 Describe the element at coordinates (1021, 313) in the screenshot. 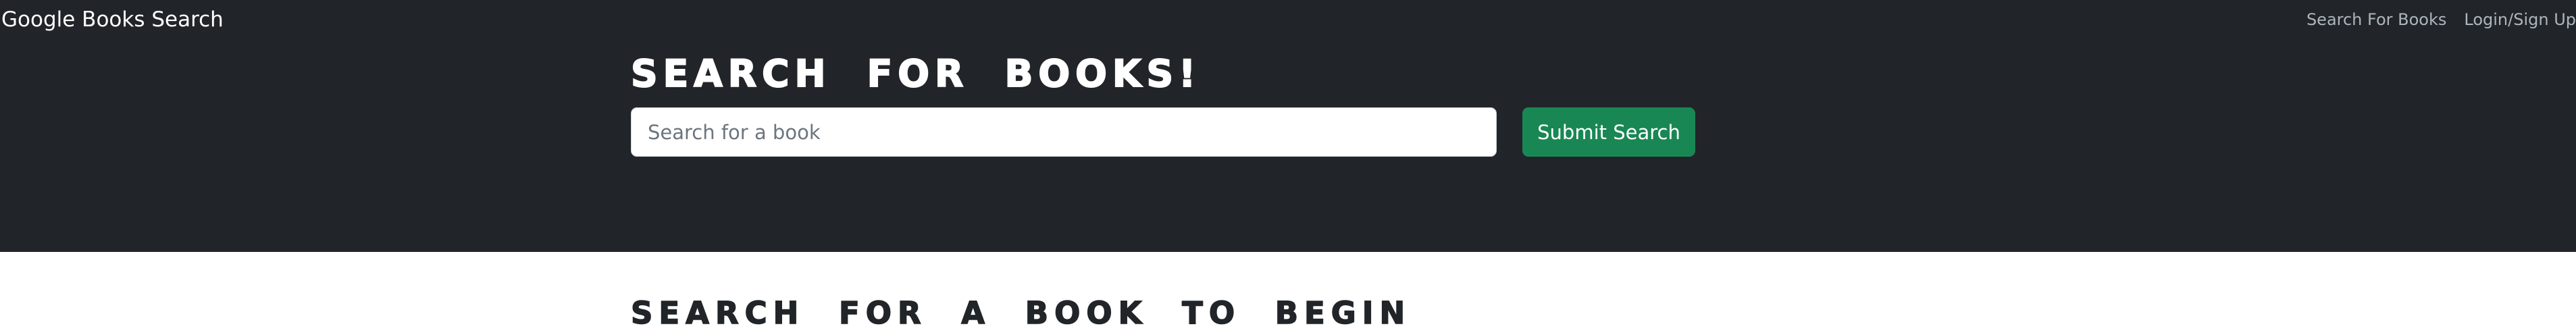

I see `results-heading: SEARCH FOR A BOOK TO BEGIN` at that location.